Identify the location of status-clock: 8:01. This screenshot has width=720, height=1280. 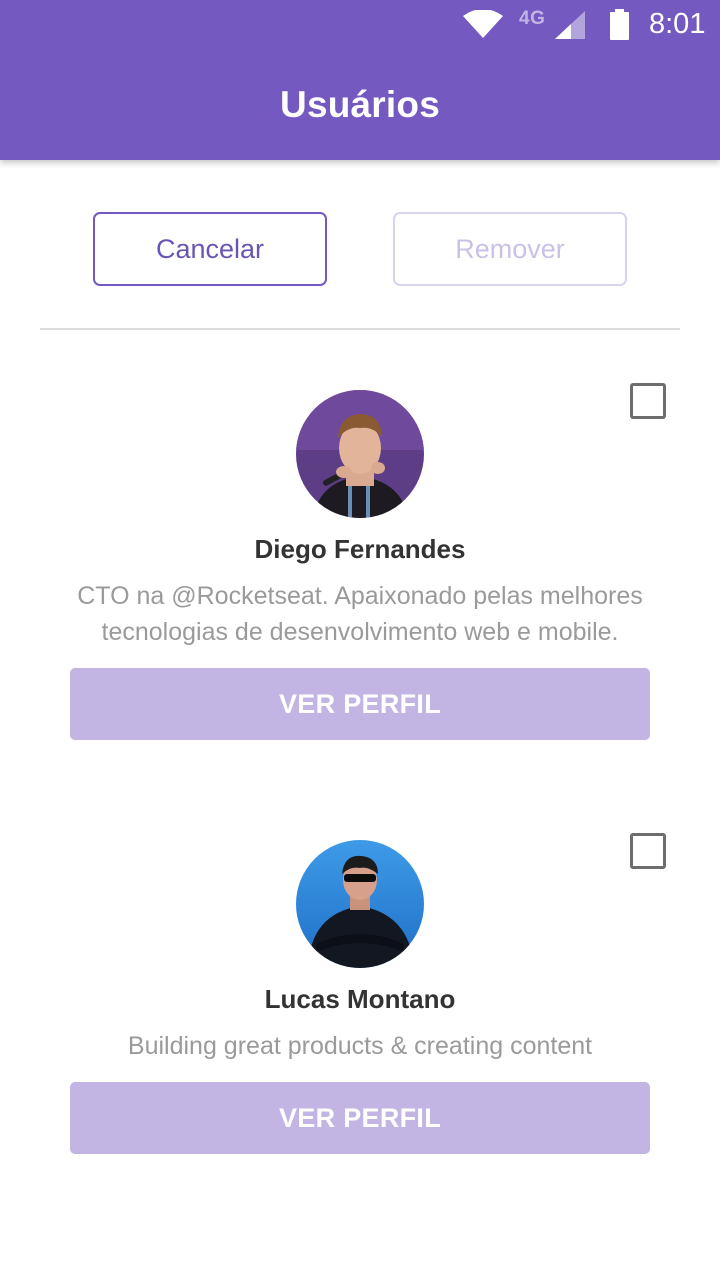
(677, 24).